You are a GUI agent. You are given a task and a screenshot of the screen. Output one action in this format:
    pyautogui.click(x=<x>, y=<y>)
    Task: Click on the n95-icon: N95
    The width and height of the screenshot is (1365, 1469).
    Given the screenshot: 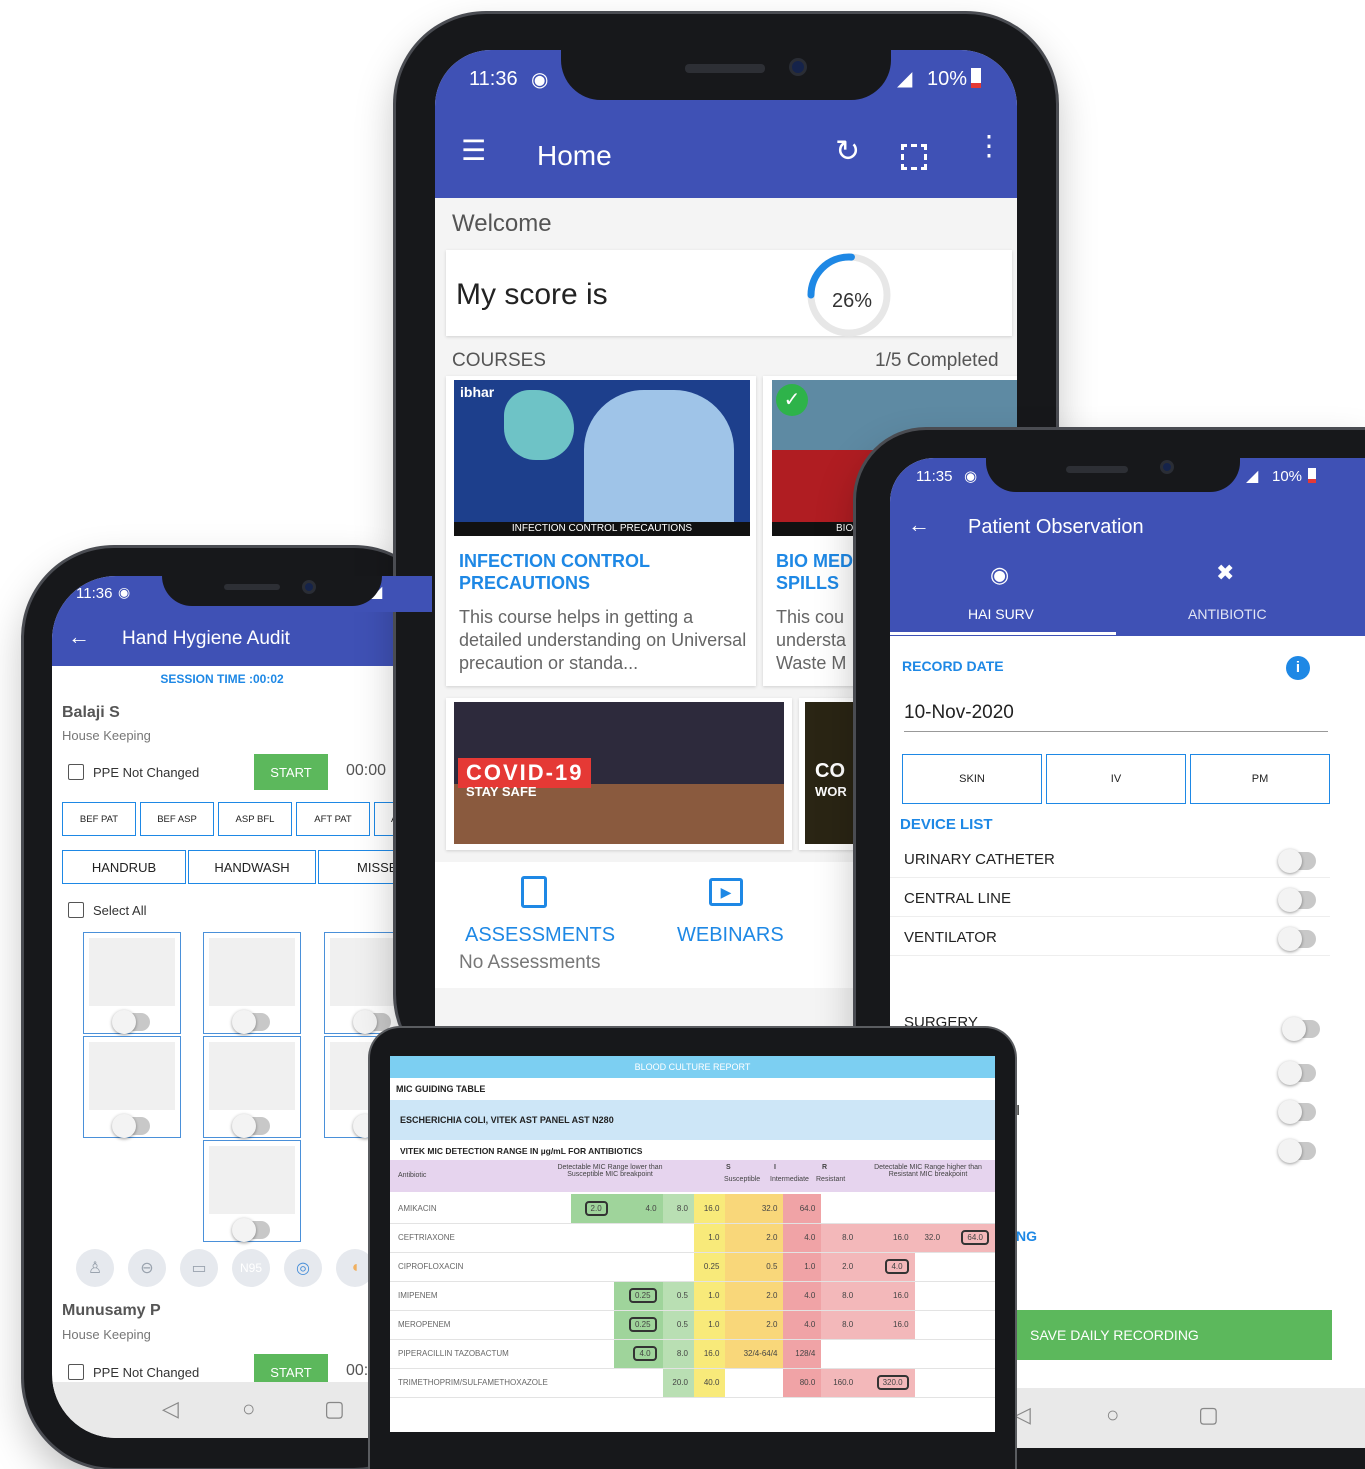 What is the action you would take?
    pyautogui.click(x=251, y=1268)
    